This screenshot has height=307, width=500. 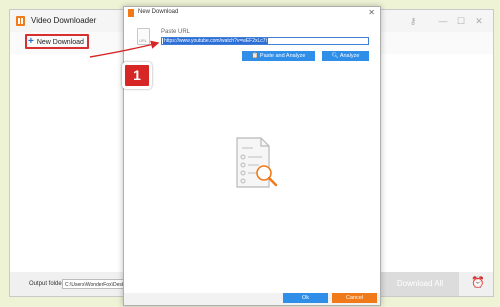 What do you see at coordinates (143, 40) in the screenshot?
I see `file-url-icon-text: URL` at bounding box center [143, 40].